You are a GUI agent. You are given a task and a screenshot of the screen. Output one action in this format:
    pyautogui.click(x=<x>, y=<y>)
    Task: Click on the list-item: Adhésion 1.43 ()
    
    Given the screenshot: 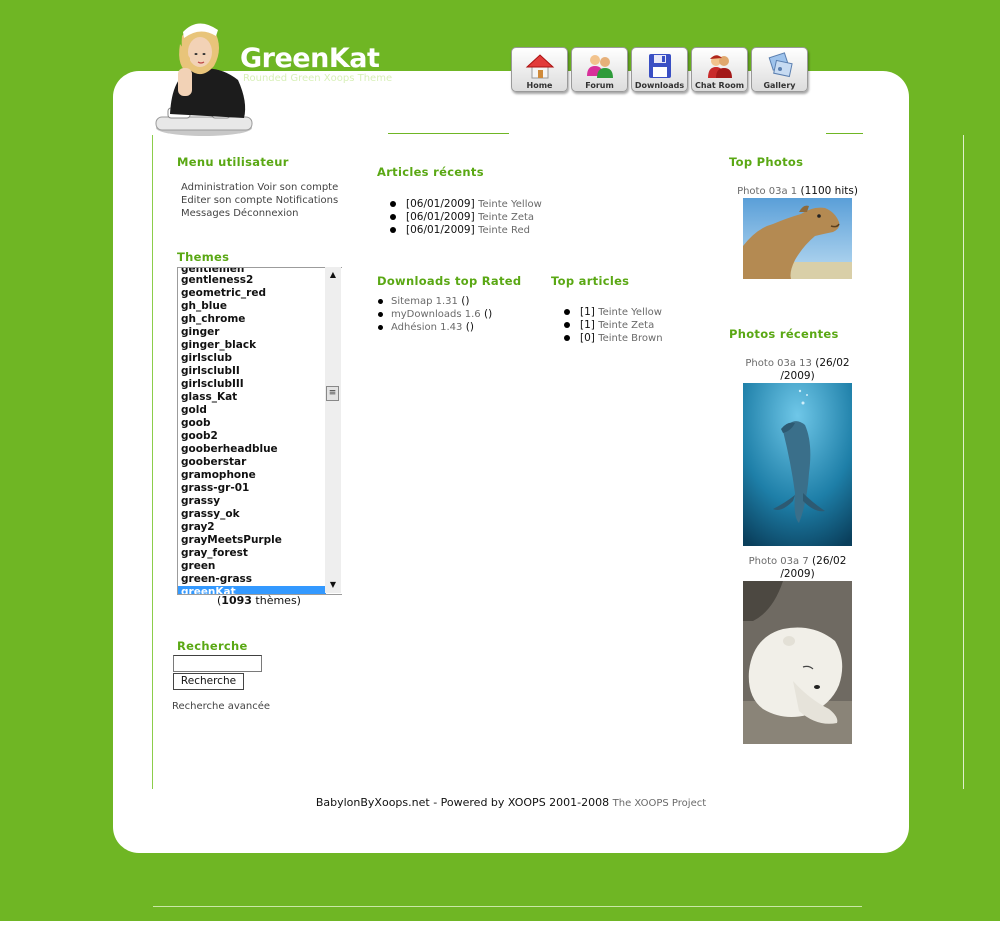 What is the action you would take?
    pyautogui.click(x=434, y=327)
    